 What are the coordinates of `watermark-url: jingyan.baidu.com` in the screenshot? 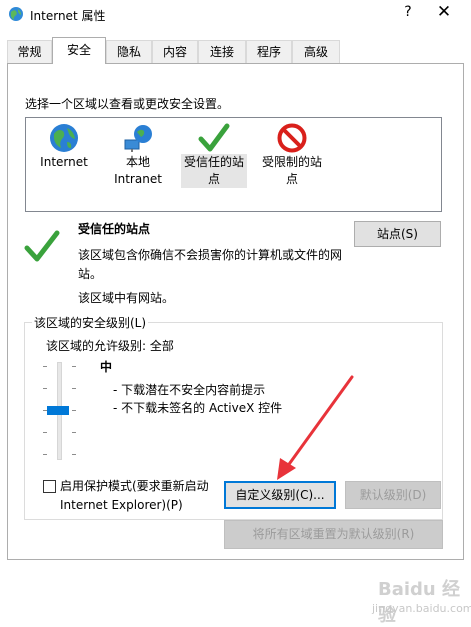 It's located at (421, 608).